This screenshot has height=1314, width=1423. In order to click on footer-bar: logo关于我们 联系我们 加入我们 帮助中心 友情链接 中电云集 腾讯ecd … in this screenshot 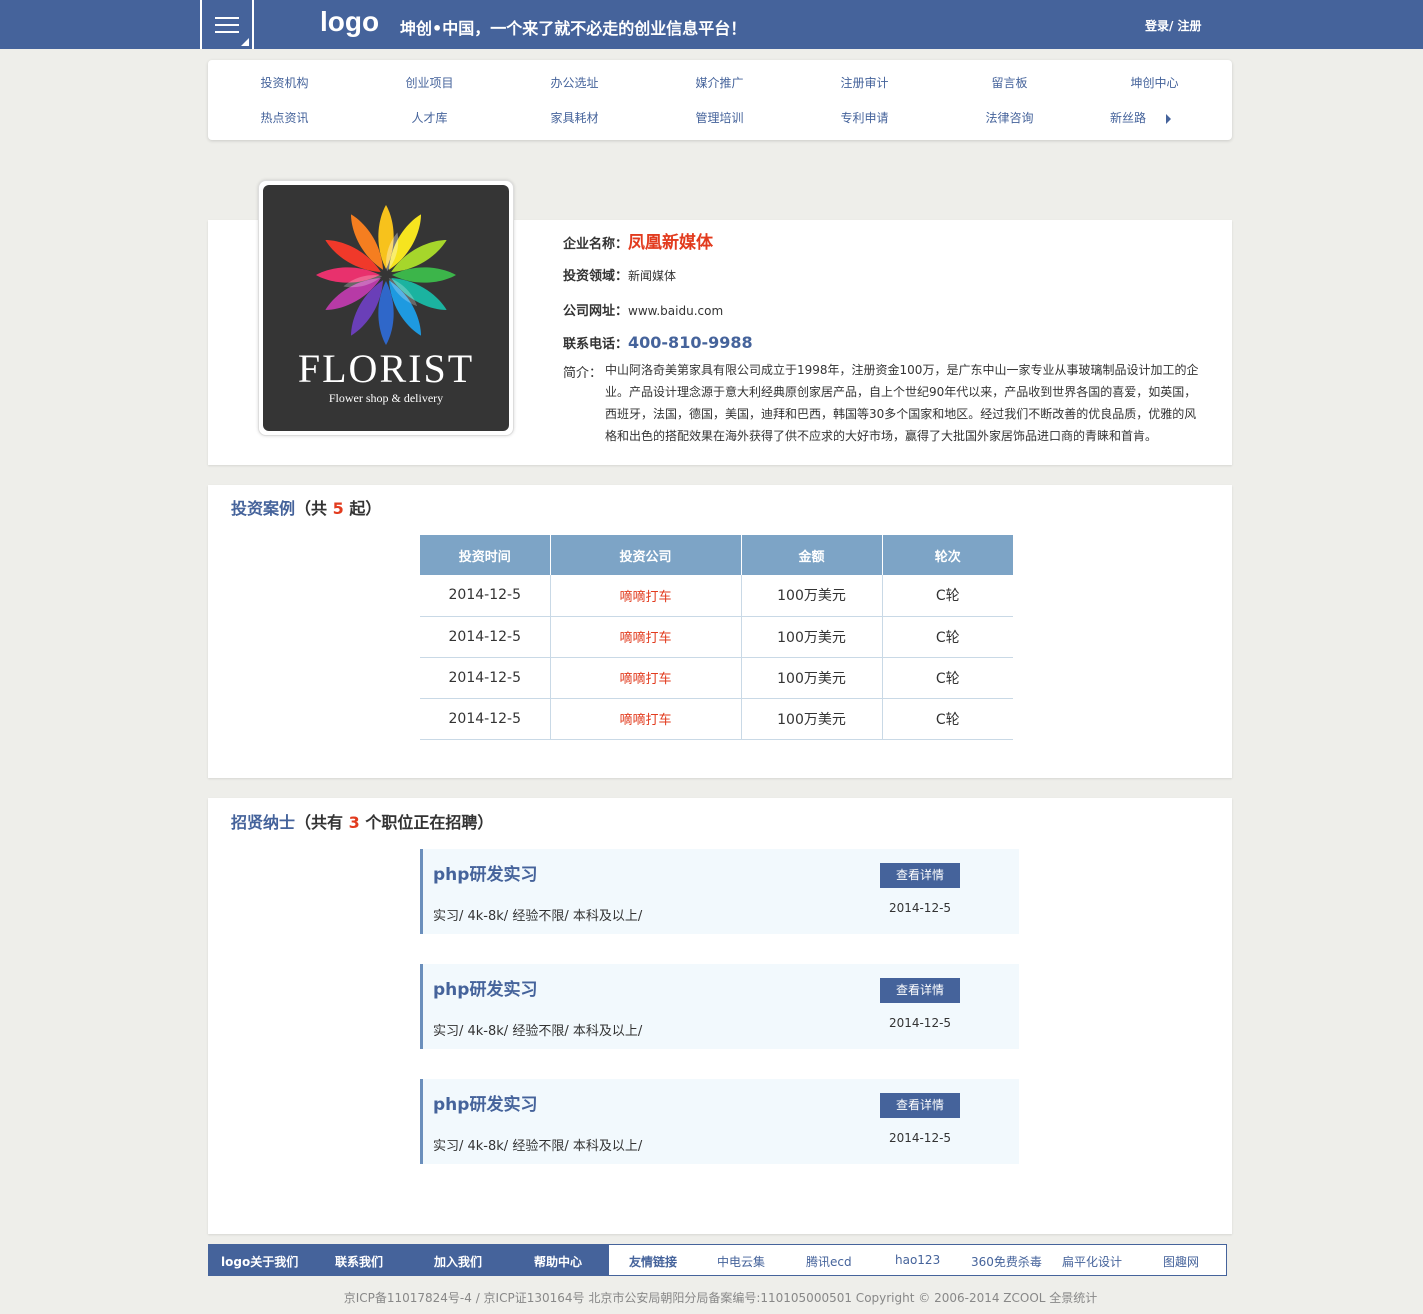, I will do `click(717, 1260)`.